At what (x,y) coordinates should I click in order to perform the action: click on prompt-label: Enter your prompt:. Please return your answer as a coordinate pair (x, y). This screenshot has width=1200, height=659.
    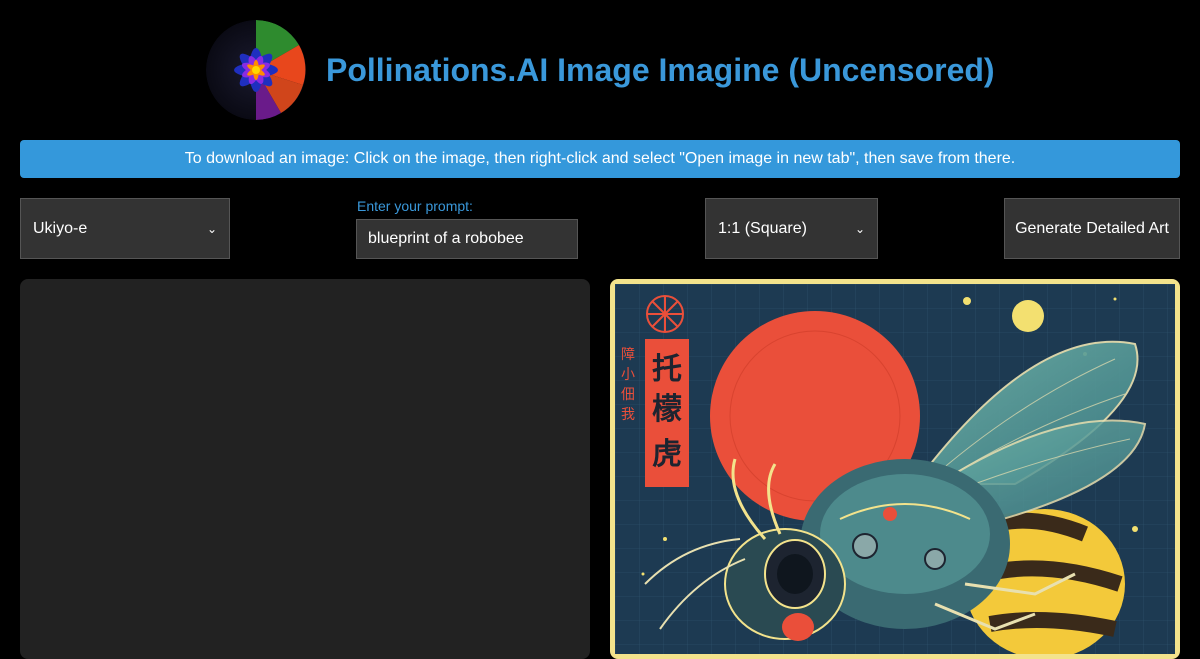
    Looking at the image, I should click on (415, 206).